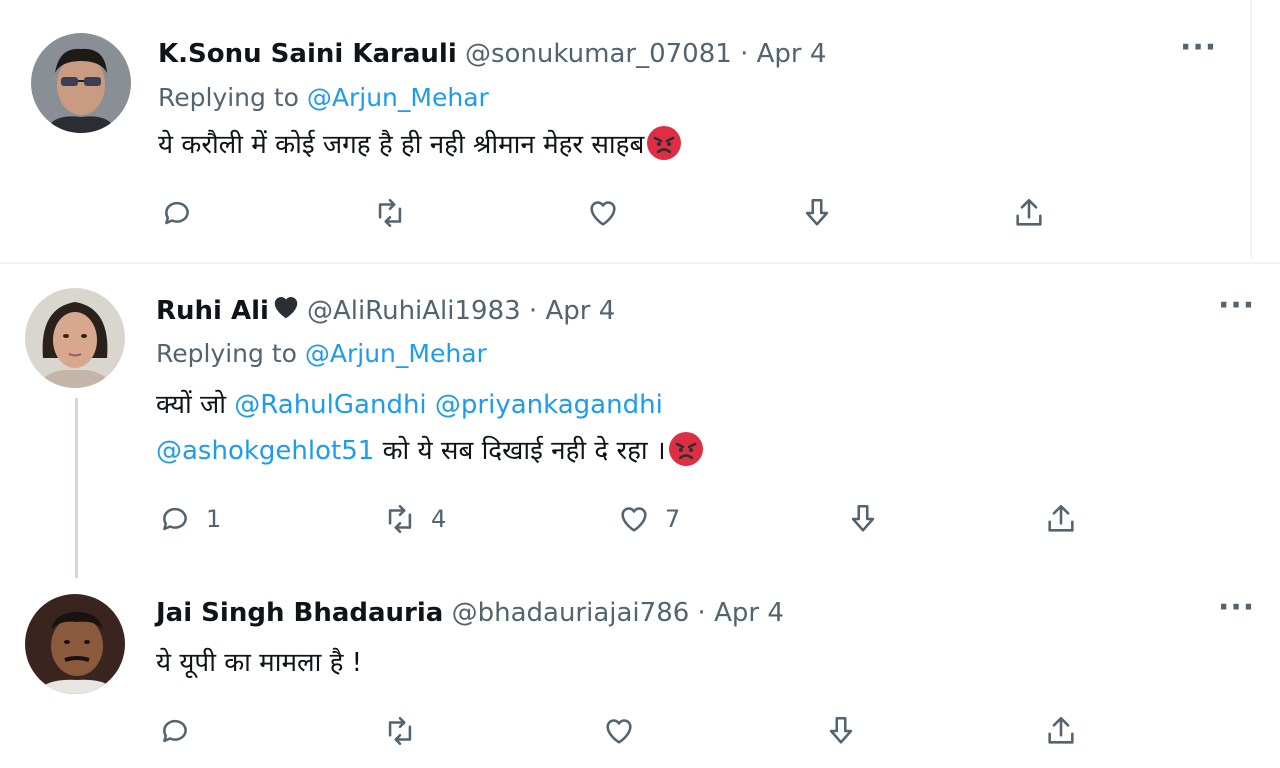 The height and width of the screenshot is (768, 1280). What do you see at coordinates (571, 613) in the screenshot?
I see `user-handle: @bhadauriajai786` at bounding box center [571, 613].